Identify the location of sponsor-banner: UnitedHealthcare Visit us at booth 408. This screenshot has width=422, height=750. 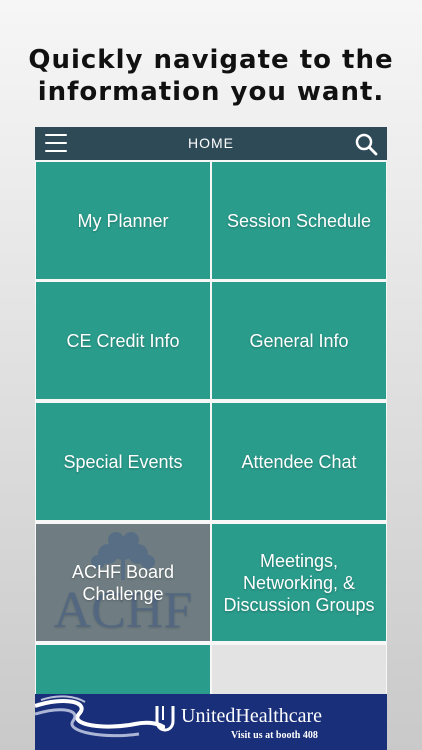
(211, 722).